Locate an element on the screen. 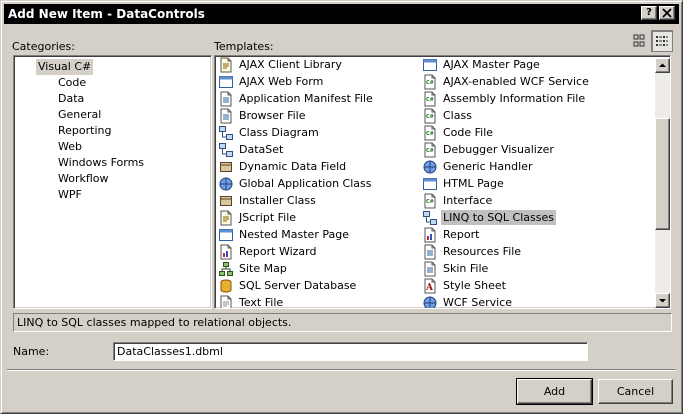 The image size is (683, 414). template-label: AJAX Web Form is located at coordinates (281, 81).